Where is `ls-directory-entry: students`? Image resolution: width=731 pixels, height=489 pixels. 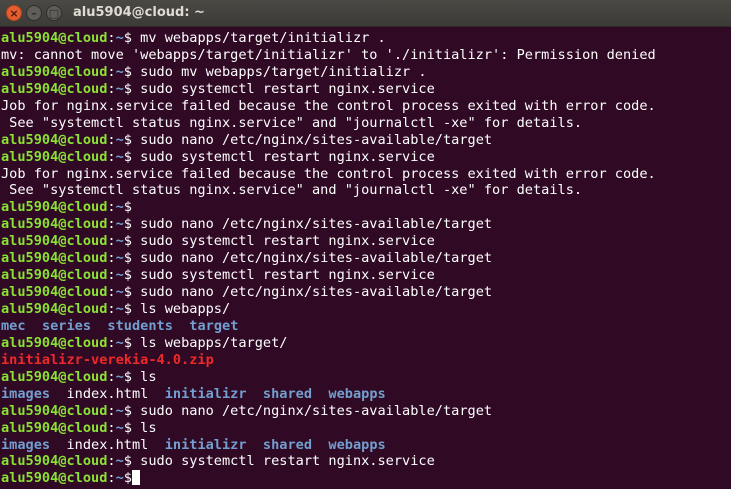 ls-directory-entry: students is located at coordinates (140, 325).